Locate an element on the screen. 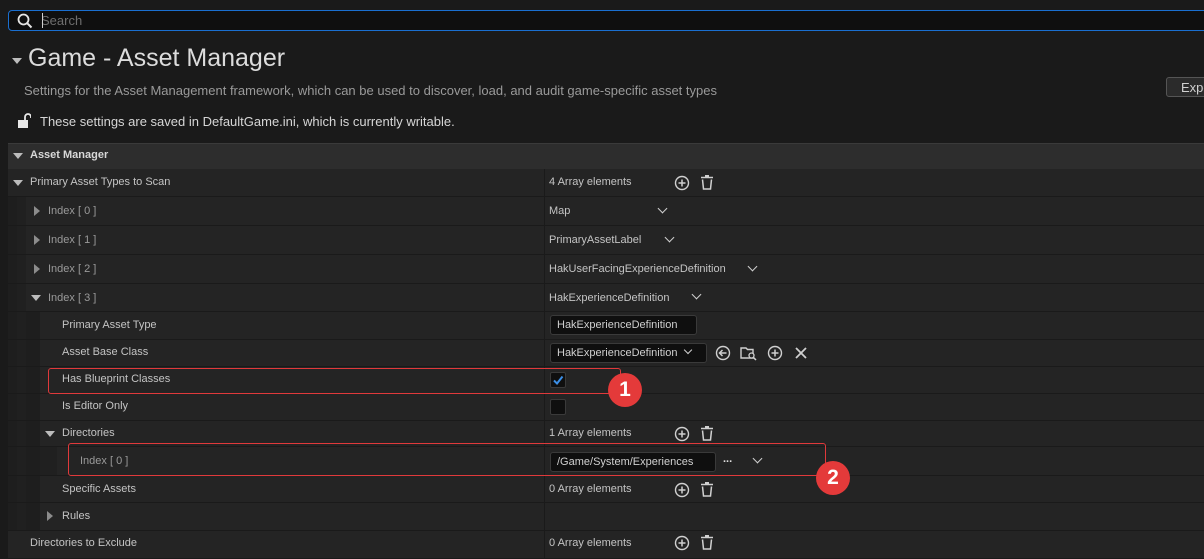  asset-base-class-picker: HakExperienceDefinition is located at coordinates (628, 353).